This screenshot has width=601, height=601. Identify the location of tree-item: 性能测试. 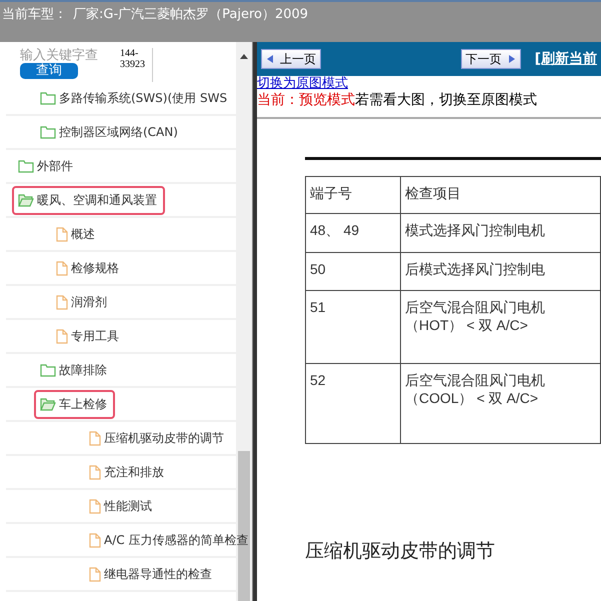
(121, 506).